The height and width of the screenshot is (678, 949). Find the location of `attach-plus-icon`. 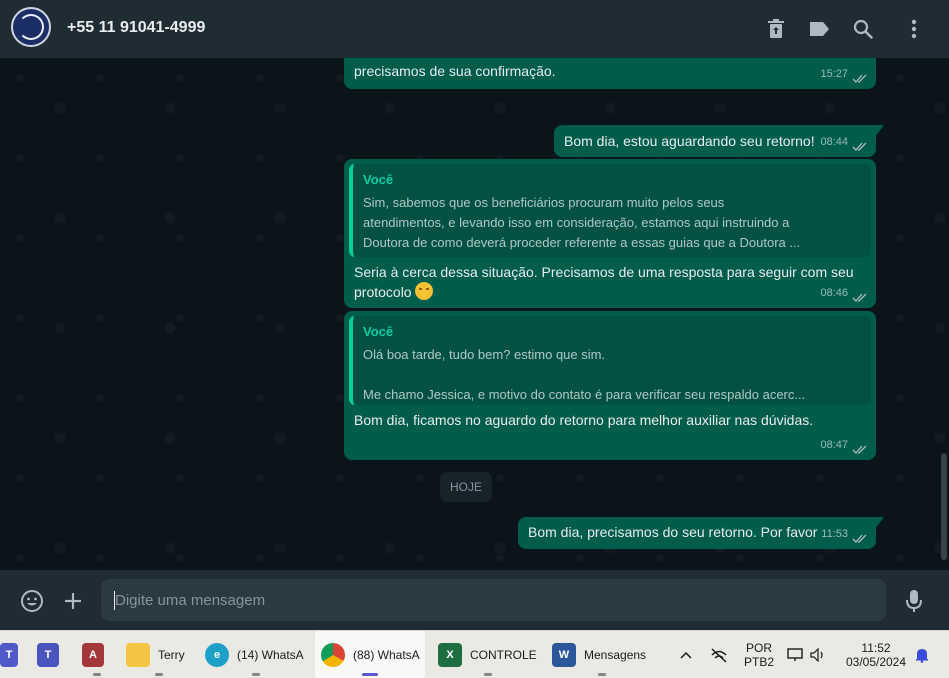

attach-plus-icon is located at coordinates (73, 601).